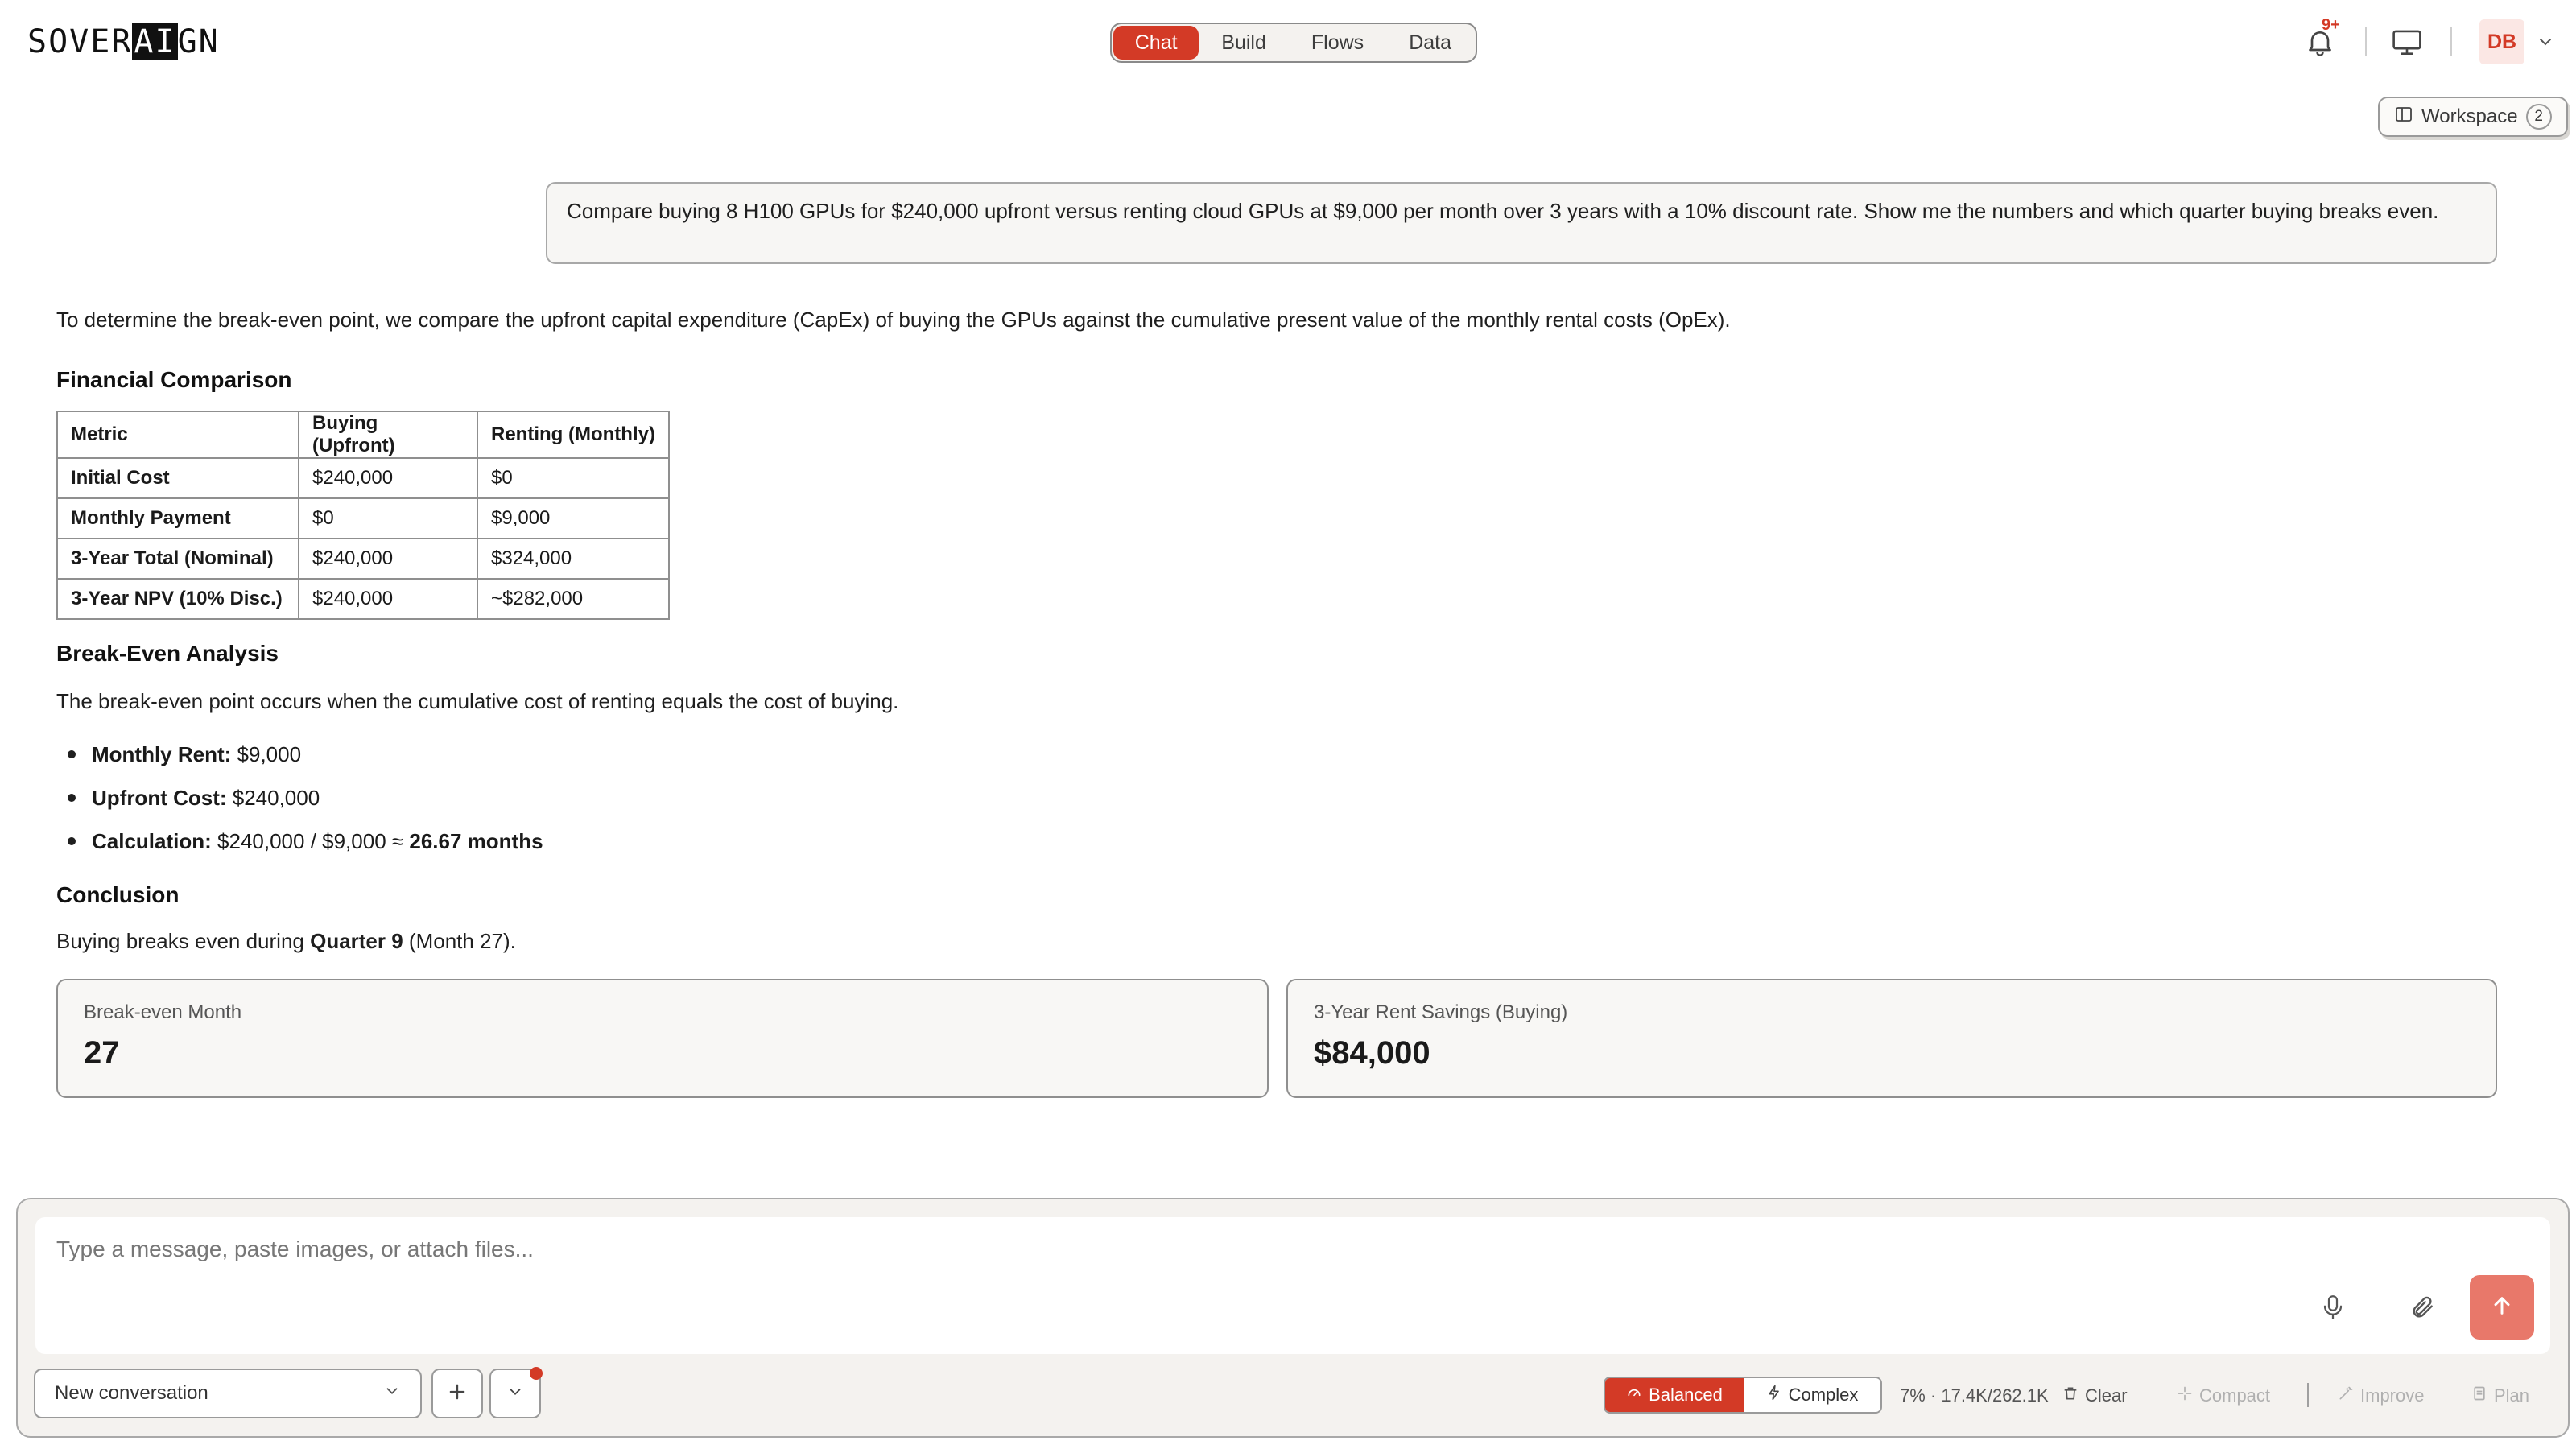 Image resolution: width=2576 pixels, height=1449 pixels. What do you see at coordinates (2346, 1395) in the screenshot?
I see `wand-icon` at bounding box center [2346, 1395].